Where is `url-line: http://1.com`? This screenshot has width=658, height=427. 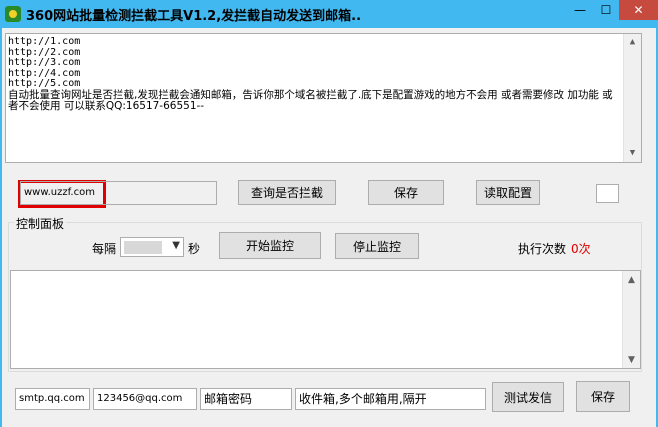 url-line: http://1.com is located at coordinates (44, 41).